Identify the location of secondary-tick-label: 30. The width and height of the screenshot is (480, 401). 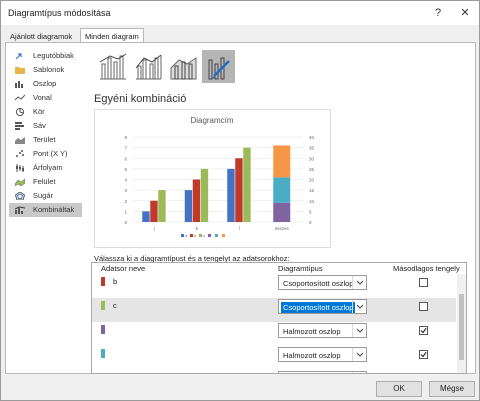
(312, 158).